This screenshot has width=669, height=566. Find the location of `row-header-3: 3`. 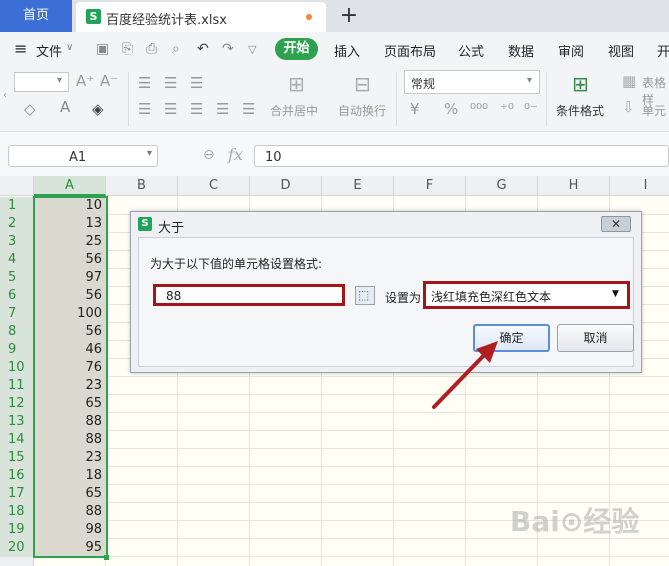

row-header-3: 3 is located at coordinates (17, 242).